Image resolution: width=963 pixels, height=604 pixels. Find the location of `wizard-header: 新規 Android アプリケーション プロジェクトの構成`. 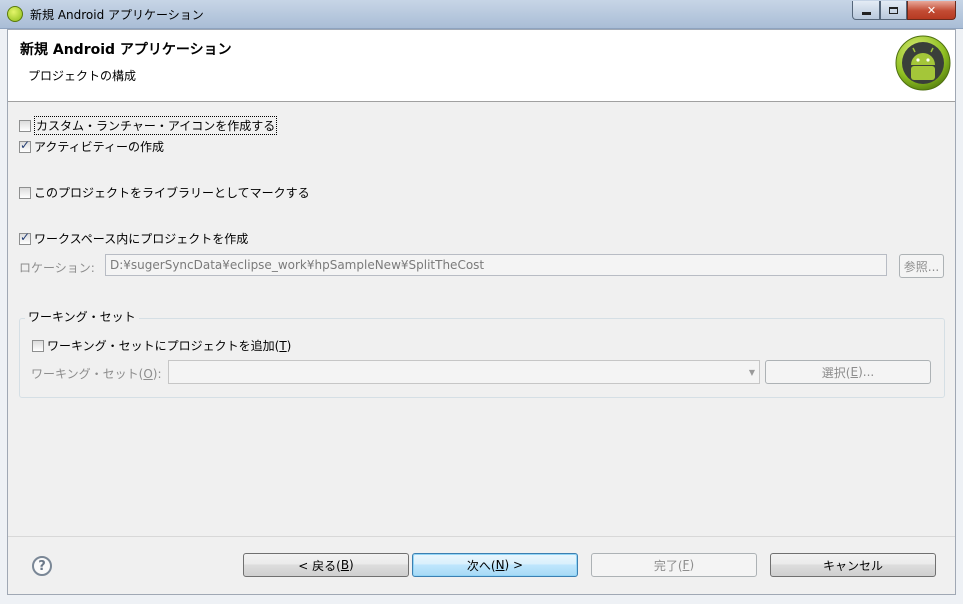

wizard-header: 新規 Android アプリケーション プロジェクトの構成 is located at coordinates (481, 66).